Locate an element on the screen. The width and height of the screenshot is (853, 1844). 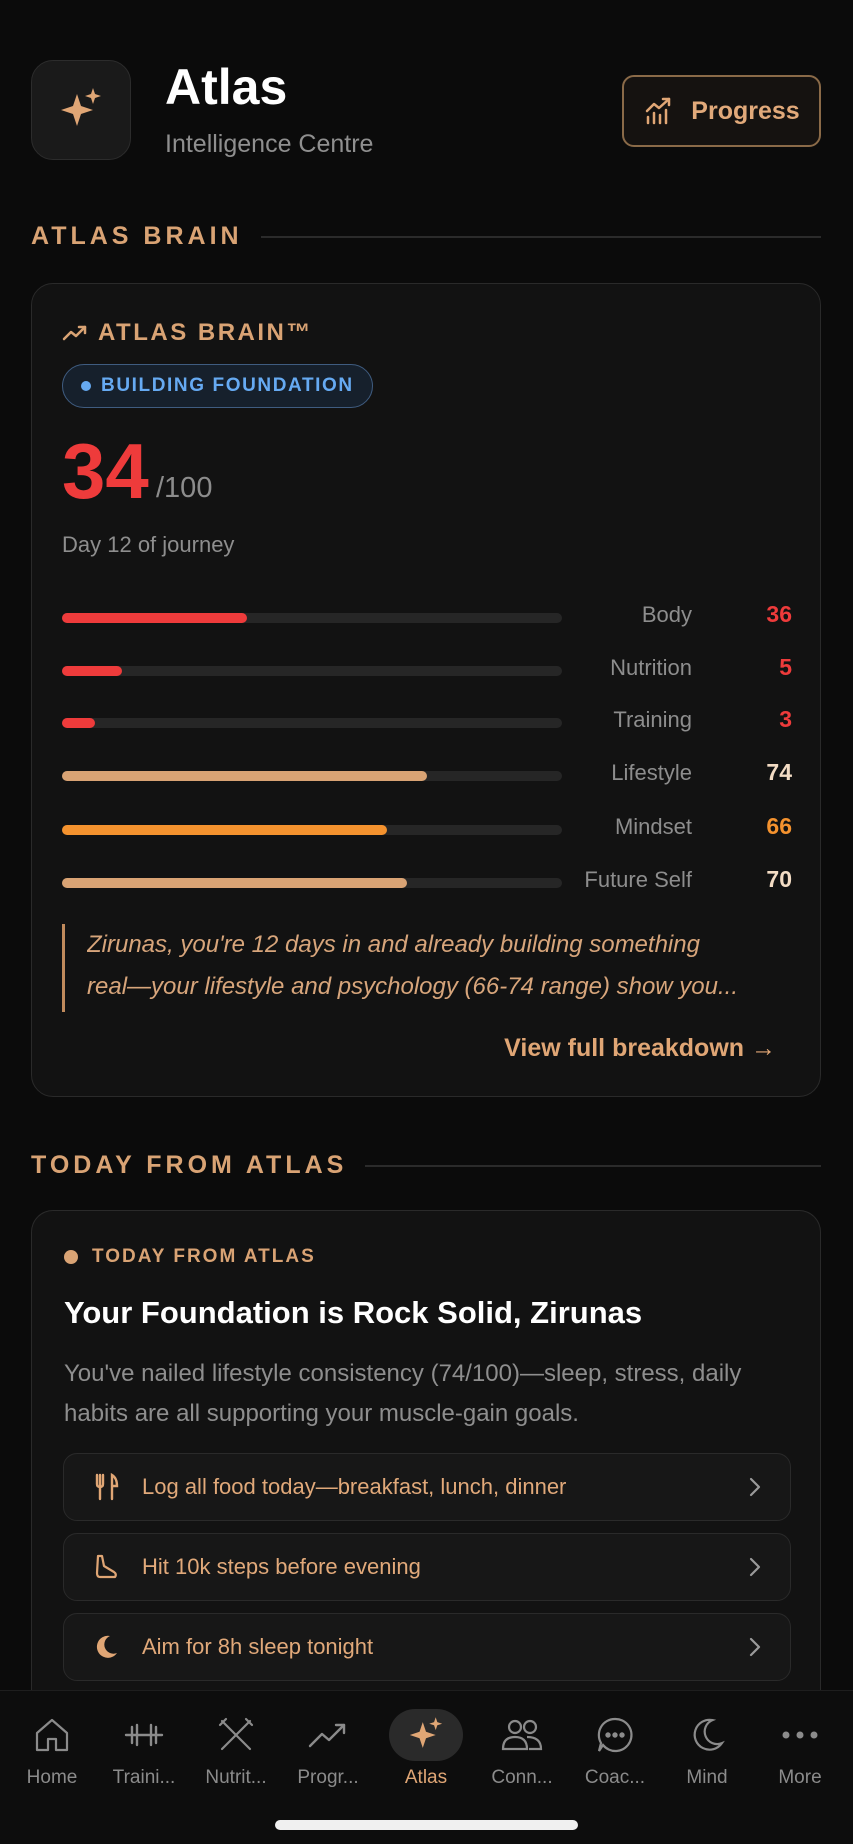
metric-row: Future Self 70 is located at coordinates (427, 881).